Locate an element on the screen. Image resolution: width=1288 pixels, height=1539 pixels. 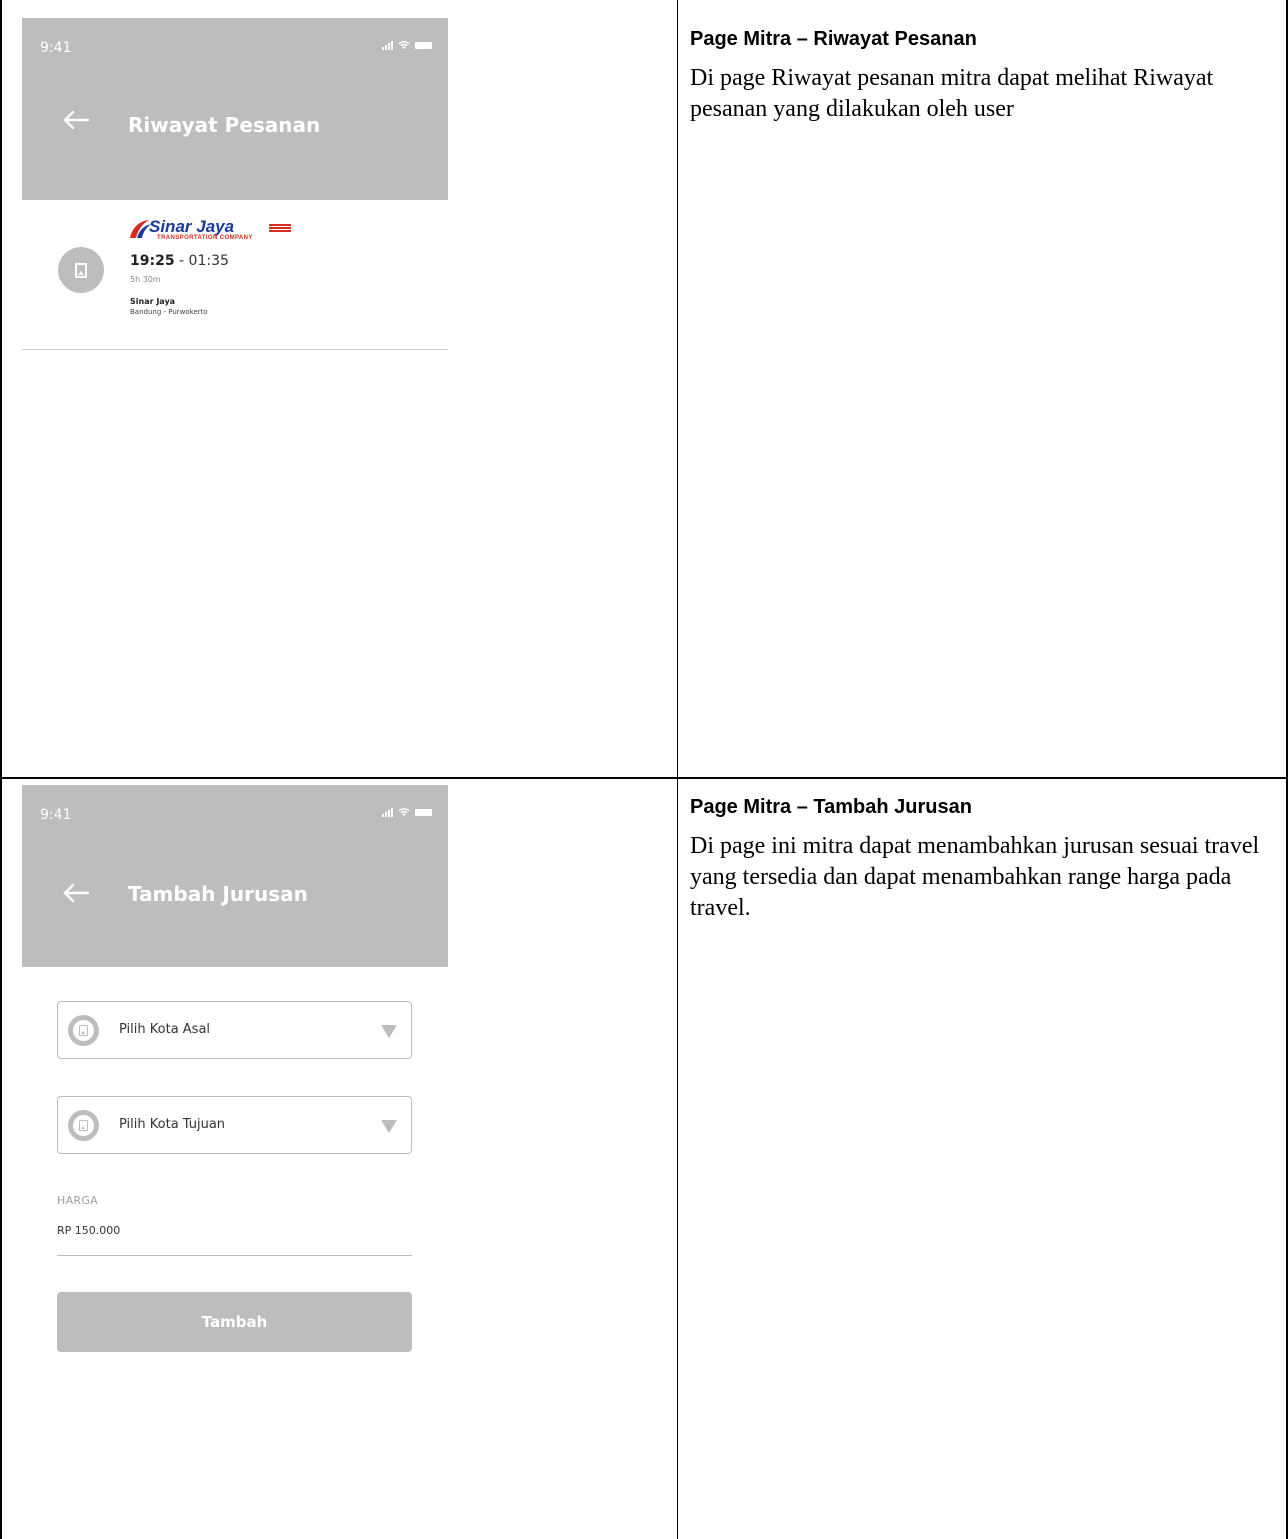
trip-duration: 5h 30m is located at coordinates (145, 279).